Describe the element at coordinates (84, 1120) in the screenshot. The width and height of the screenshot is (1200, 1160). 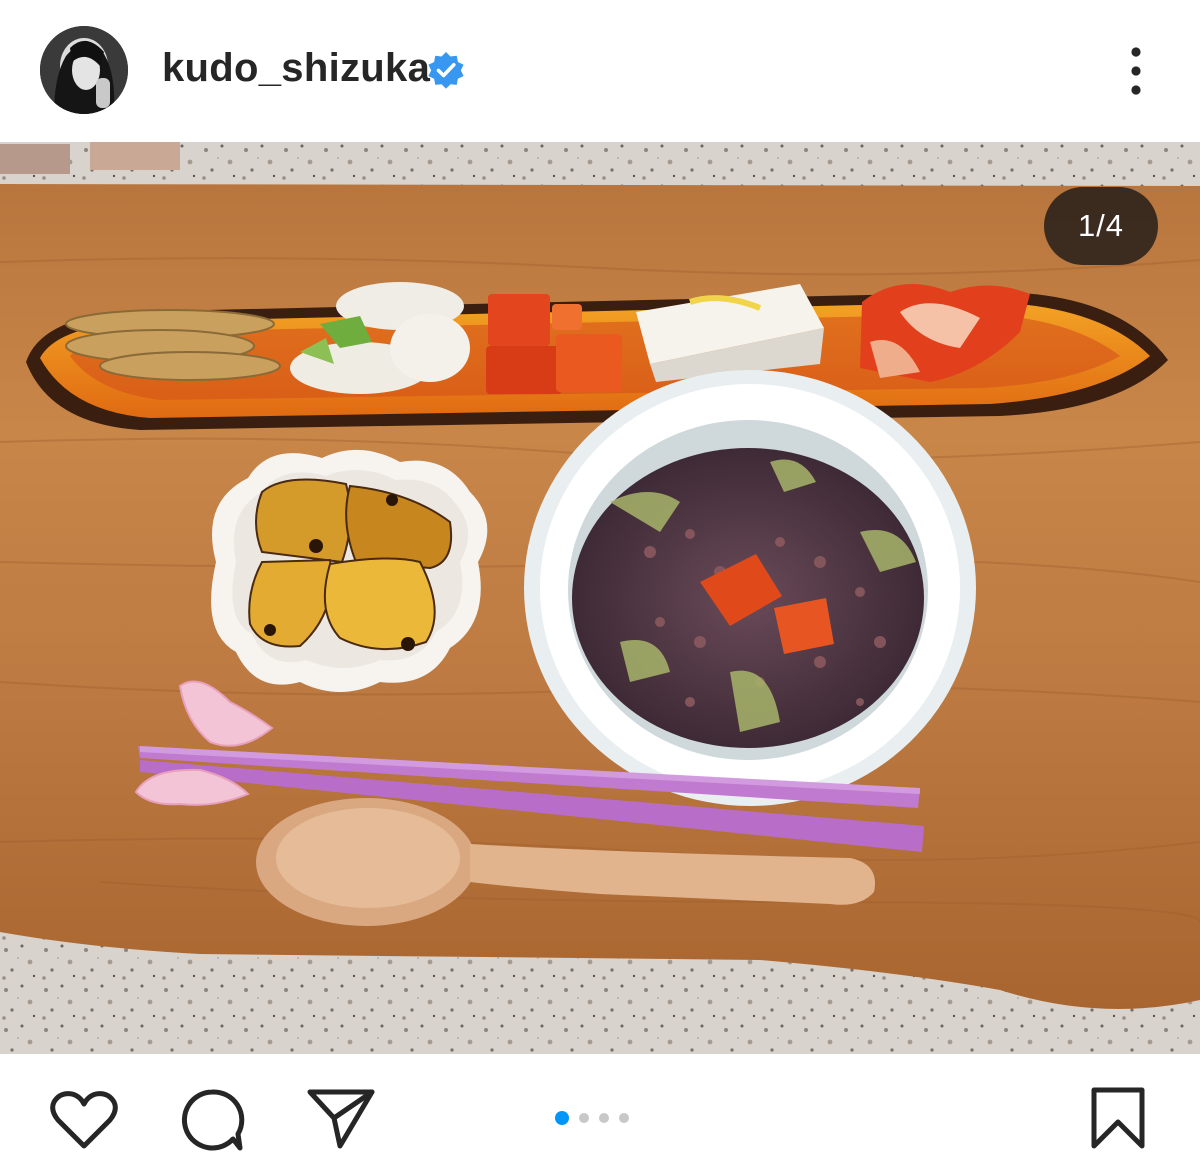
I see `heart-icon` at that location.